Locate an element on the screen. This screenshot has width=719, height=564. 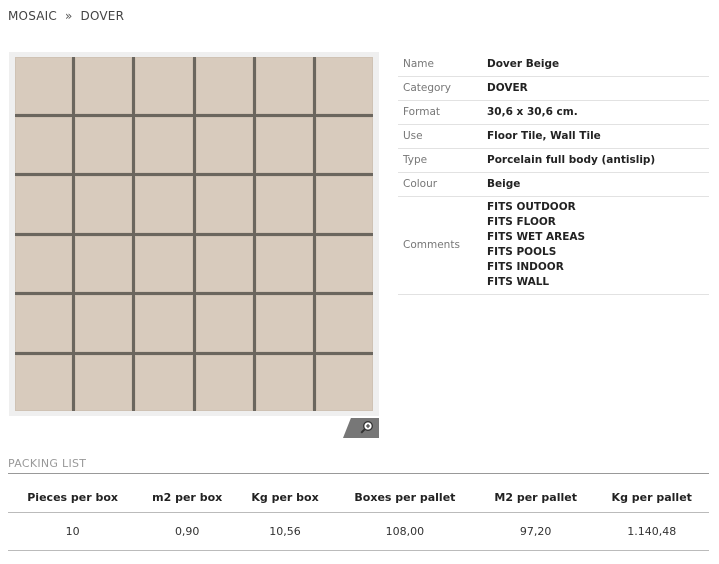
zoom-button is located at coordinates (361, 428).